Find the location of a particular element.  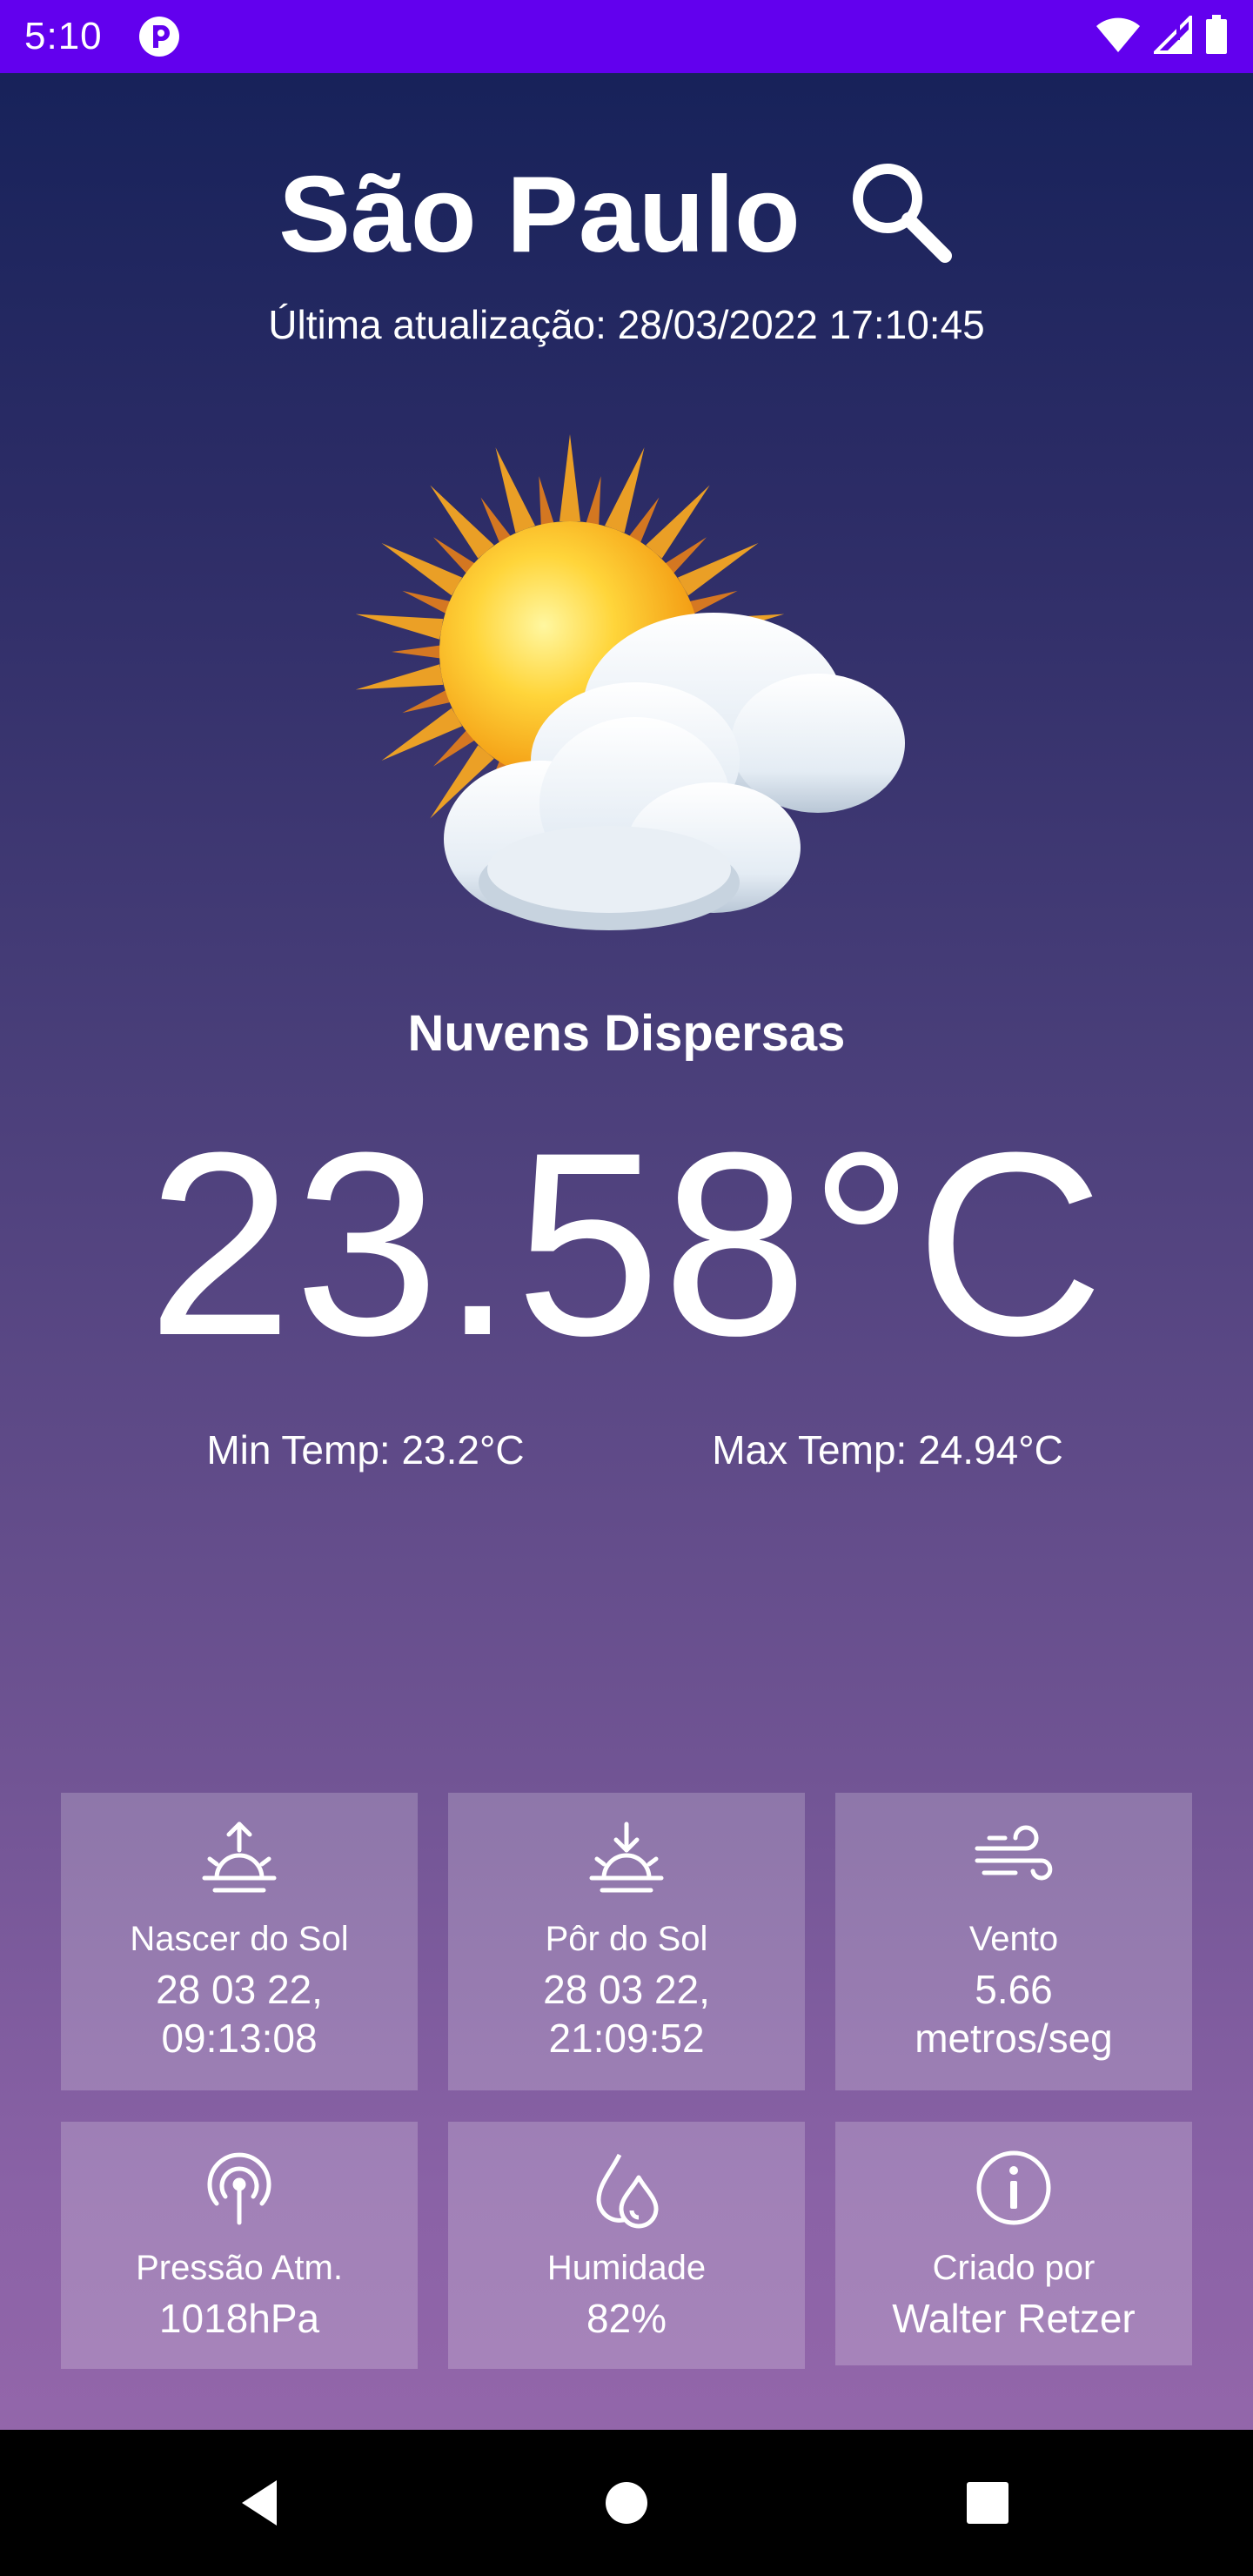

tile-label: Vento is located at coordinates (1013, 1939).